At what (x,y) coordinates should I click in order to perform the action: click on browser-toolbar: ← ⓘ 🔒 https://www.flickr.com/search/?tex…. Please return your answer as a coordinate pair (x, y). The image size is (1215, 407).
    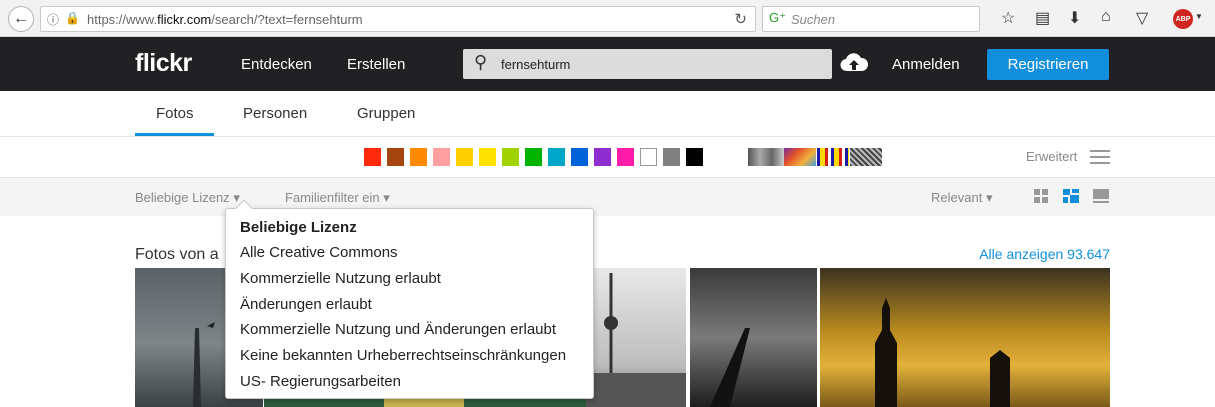
    Looking at the image, I should click on (607, 18).